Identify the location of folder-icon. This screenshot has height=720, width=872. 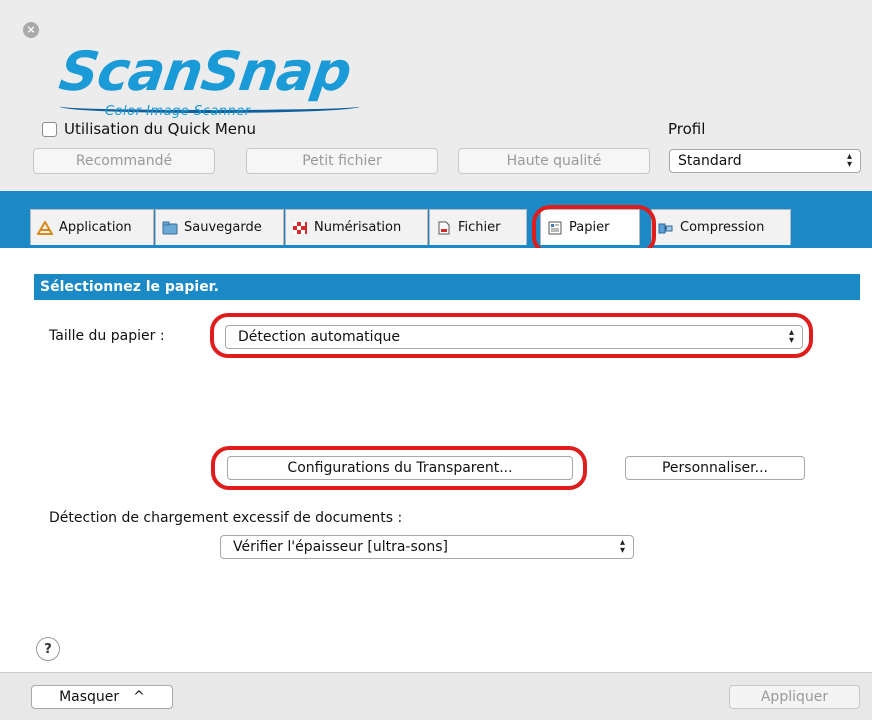
(170, 227).